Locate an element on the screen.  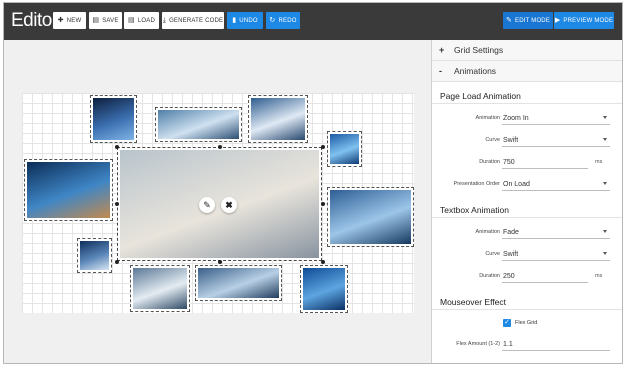
wave-image is located at coordinates (324, 289).